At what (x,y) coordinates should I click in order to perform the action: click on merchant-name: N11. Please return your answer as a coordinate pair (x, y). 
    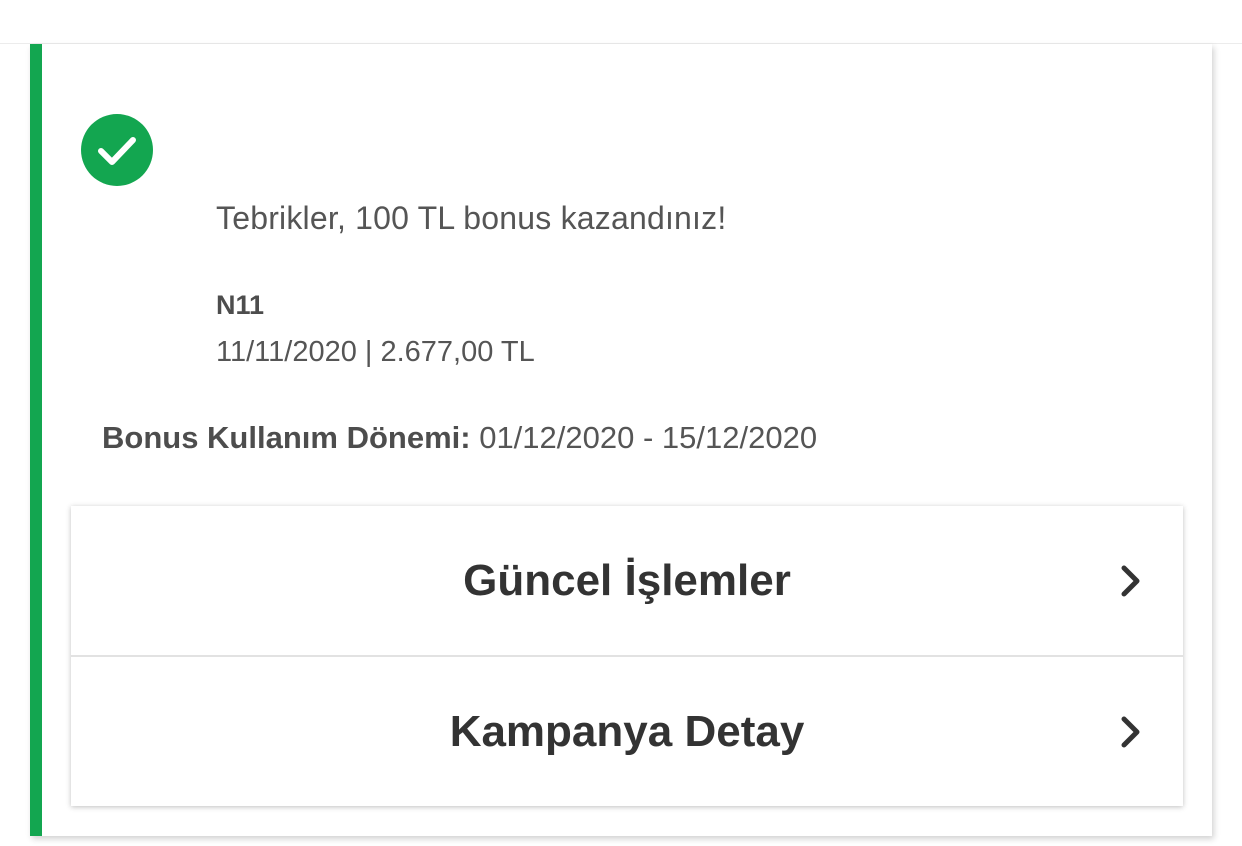
    Looking at the image, I should click on (240, 305).